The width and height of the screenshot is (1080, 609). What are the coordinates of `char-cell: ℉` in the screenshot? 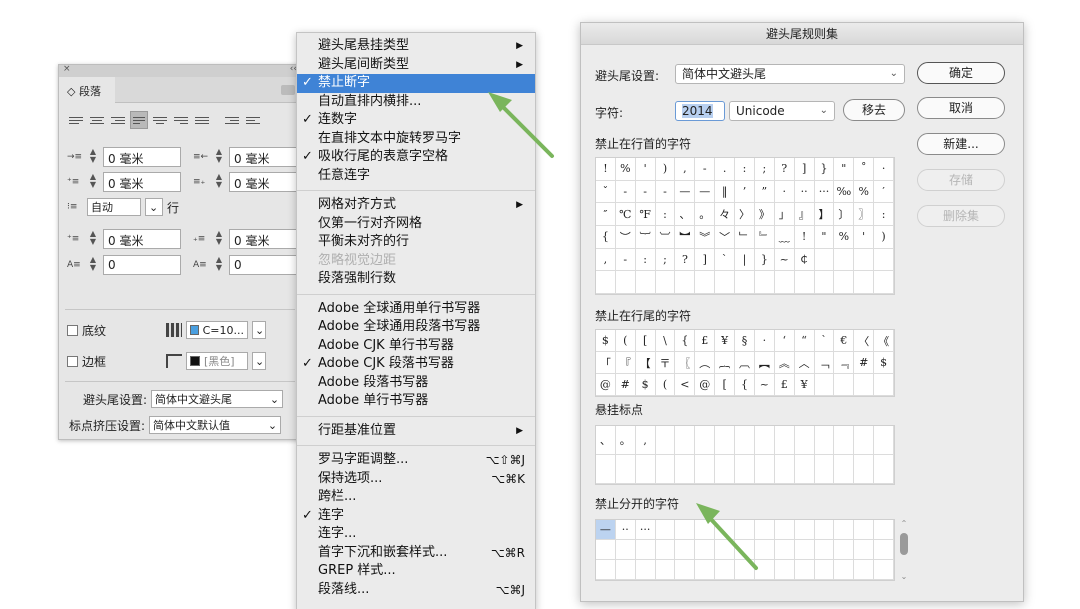 It's located at (645, 214).